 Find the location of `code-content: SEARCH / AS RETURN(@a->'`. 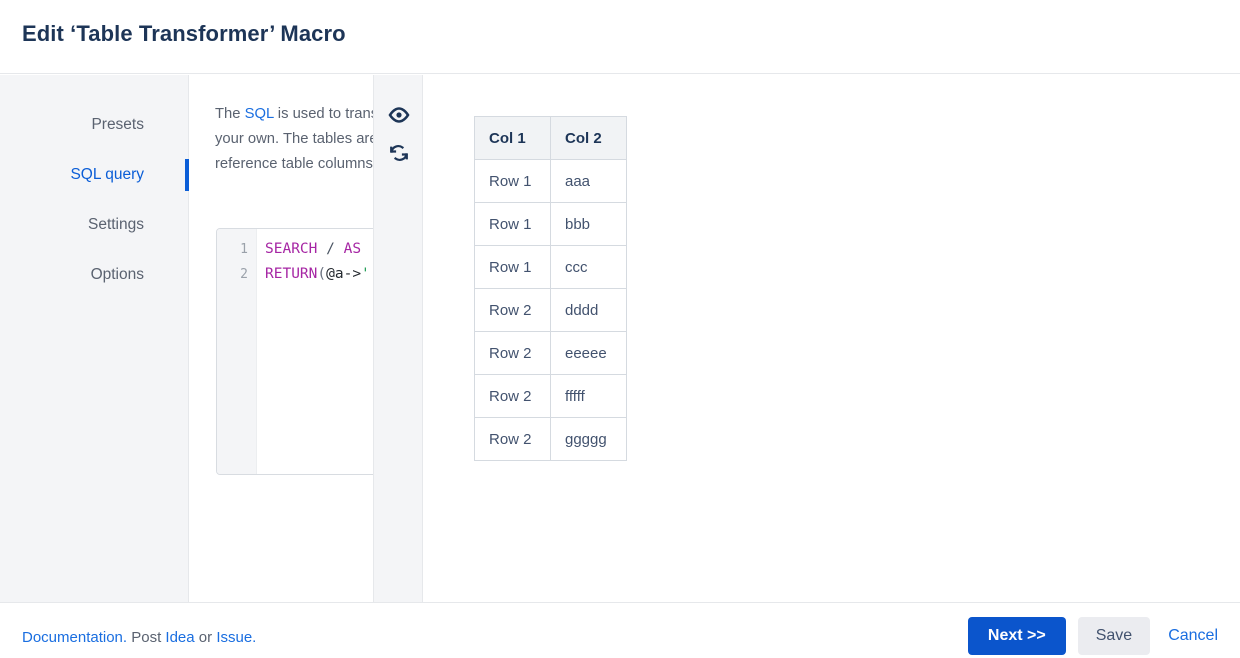

code-content: SEARCH / AS RETURN(@a->' is located at coordinates (317, 262).